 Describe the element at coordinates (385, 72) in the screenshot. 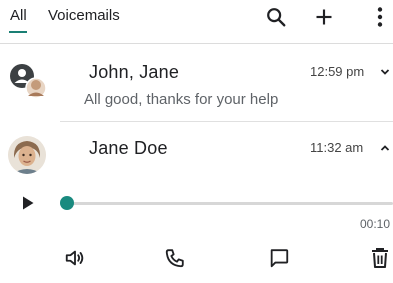

I see `chevron-down-icon` at that location.